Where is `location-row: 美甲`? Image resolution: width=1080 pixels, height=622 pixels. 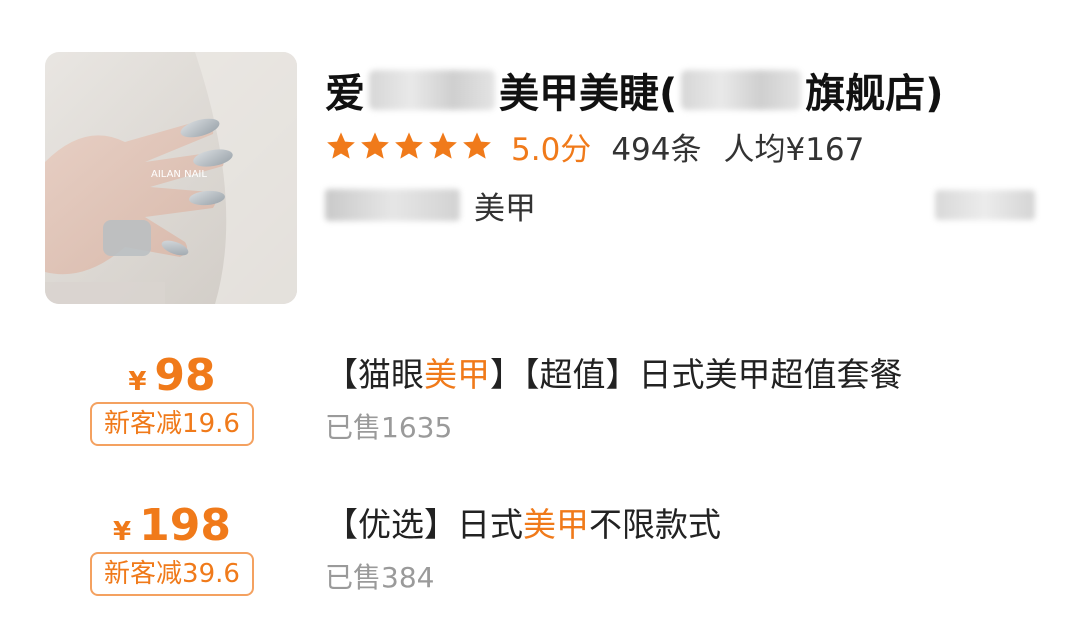
location-row: 美甲 is located at coordinates (430, 205).